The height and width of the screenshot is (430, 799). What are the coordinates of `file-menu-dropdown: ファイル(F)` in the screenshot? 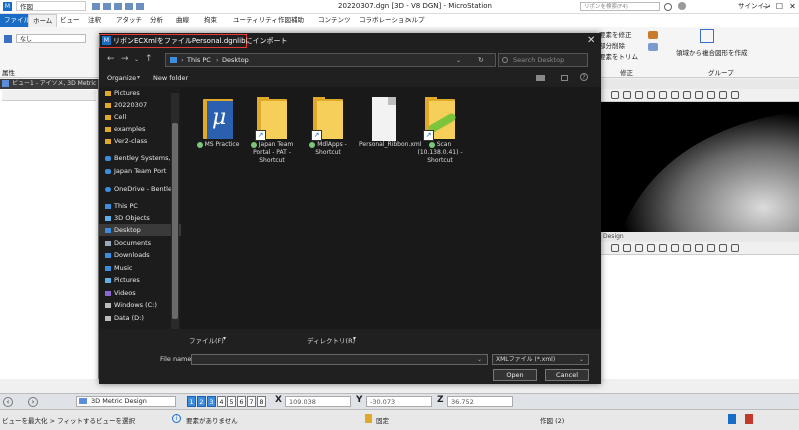 It's located at (206, 340).